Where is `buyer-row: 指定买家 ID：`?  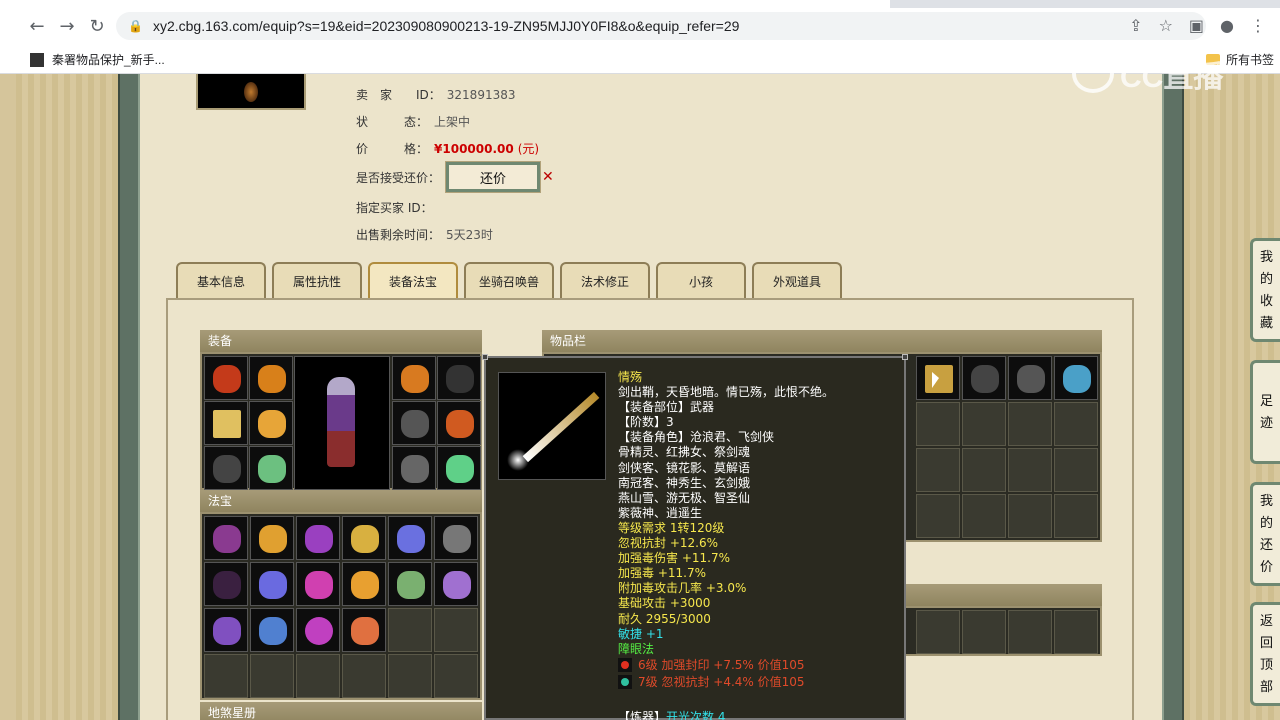 buyer-row: 指定买家 ID： is located at coordinates (394, 207).